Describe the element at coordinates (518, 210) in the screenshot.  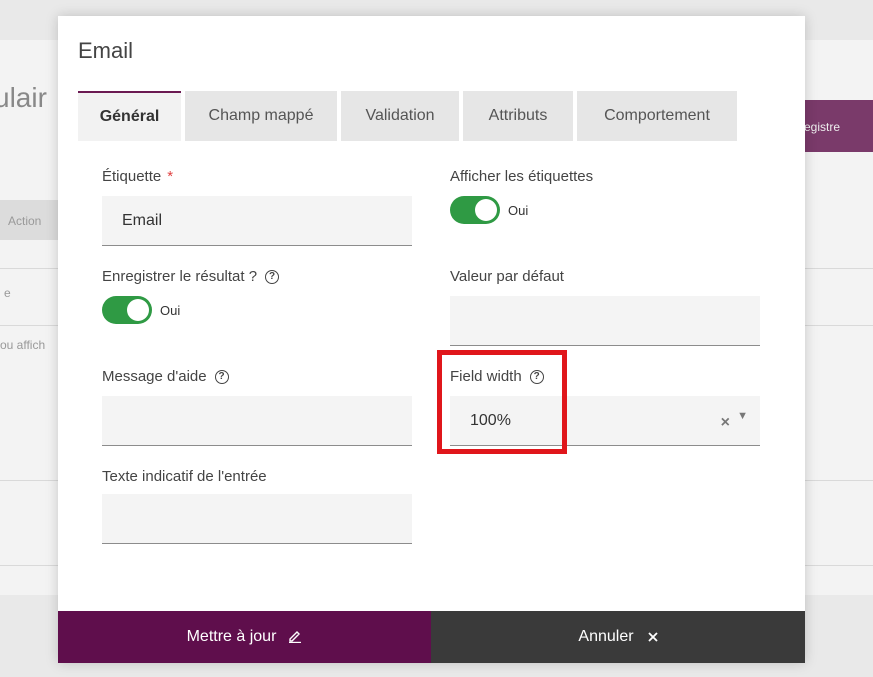
I see `afficher-etiquettes-toggle-label: Oui` at that location.